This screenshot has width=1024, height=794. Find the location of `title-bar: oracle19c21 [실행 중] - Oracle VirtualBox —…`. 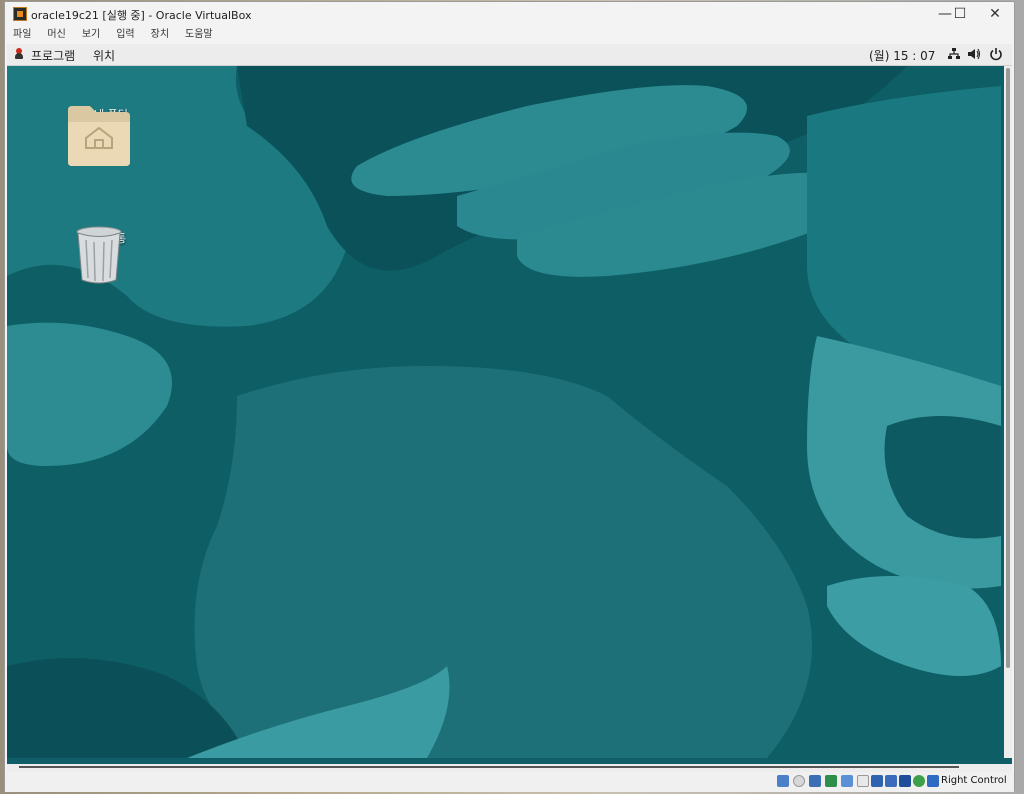

title-bar: oracle19c21 [실행 중] - Oracle VirtualBox —… is located at coordinates (509, 14).